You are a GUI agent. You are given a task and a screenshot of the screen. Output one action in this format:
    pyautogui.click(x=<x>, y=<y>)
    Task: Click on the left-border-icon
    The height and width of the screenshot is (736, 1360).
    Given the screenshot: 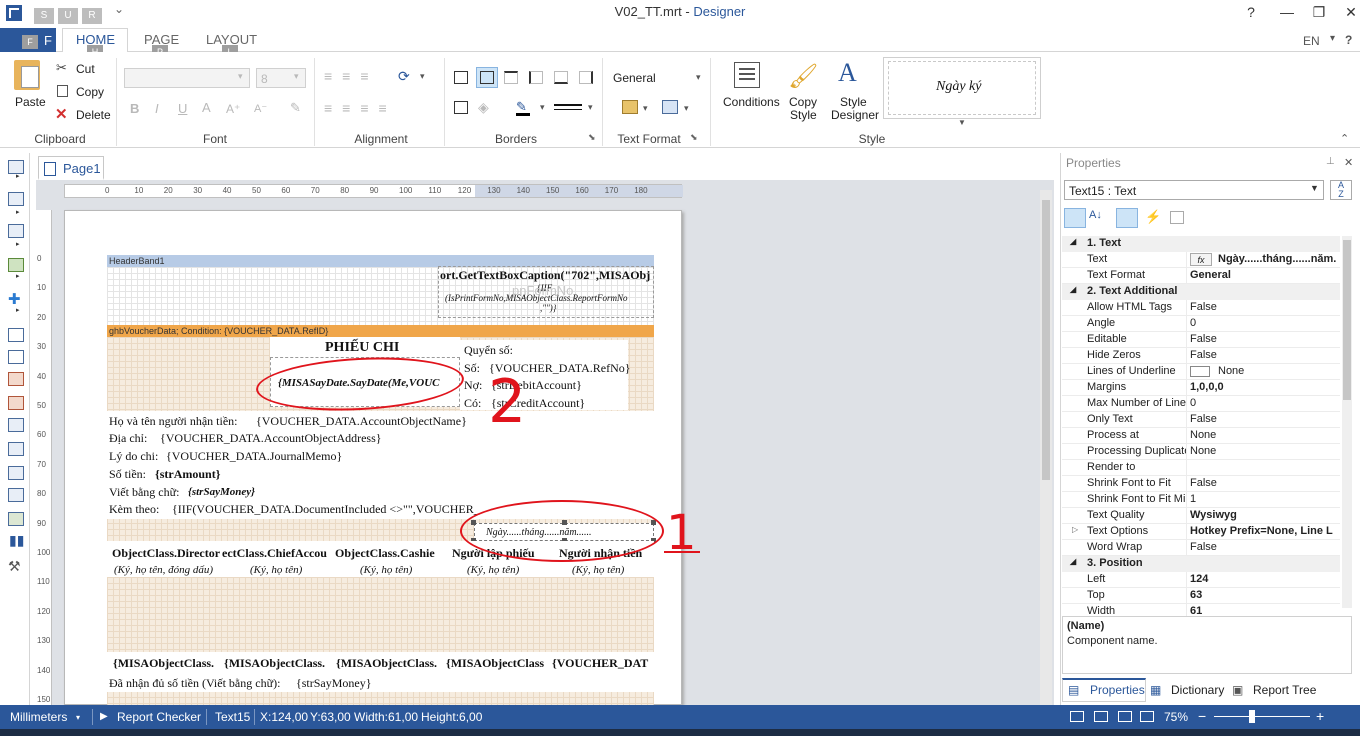 What is the action you would take?
    pyautogui.click(x=536, y=77)
    